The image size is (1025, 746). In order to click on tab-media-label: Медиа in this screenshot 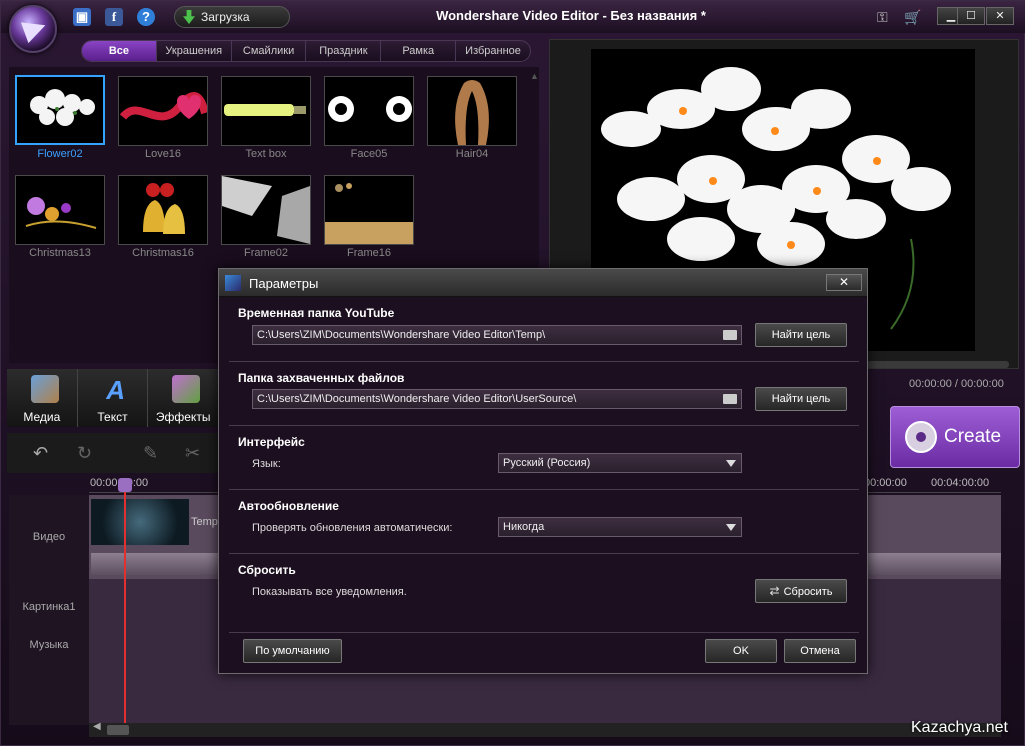, I will do `click(42, 417)`.